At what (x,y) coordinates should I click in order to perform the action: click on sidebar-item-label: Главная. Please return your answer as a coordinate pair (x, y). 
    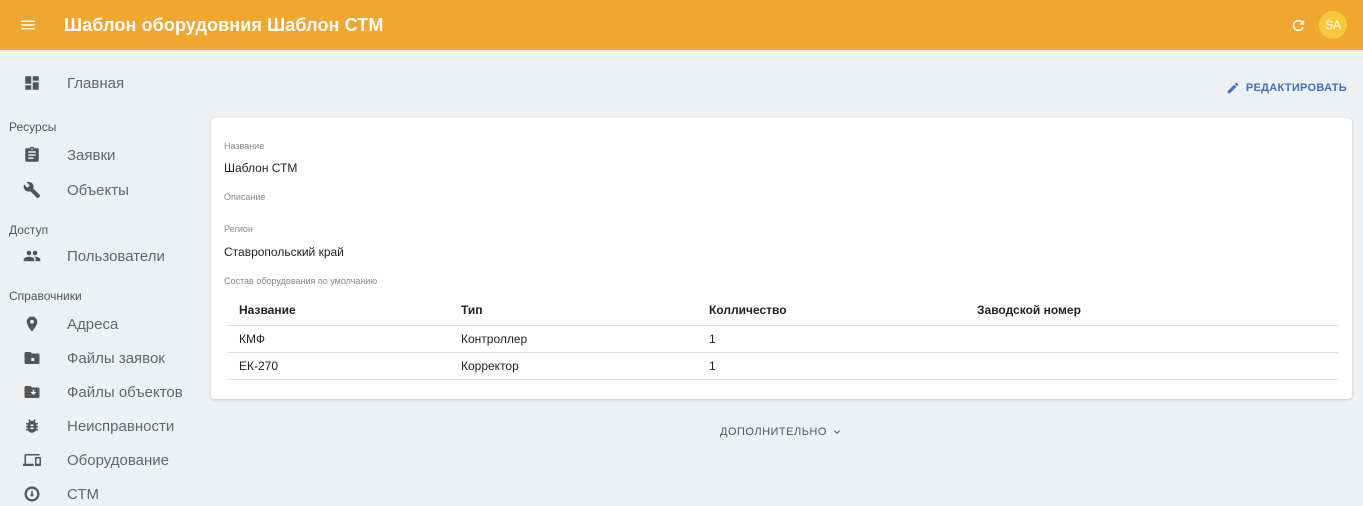
    Looking at the image, I should click on (96, 83).